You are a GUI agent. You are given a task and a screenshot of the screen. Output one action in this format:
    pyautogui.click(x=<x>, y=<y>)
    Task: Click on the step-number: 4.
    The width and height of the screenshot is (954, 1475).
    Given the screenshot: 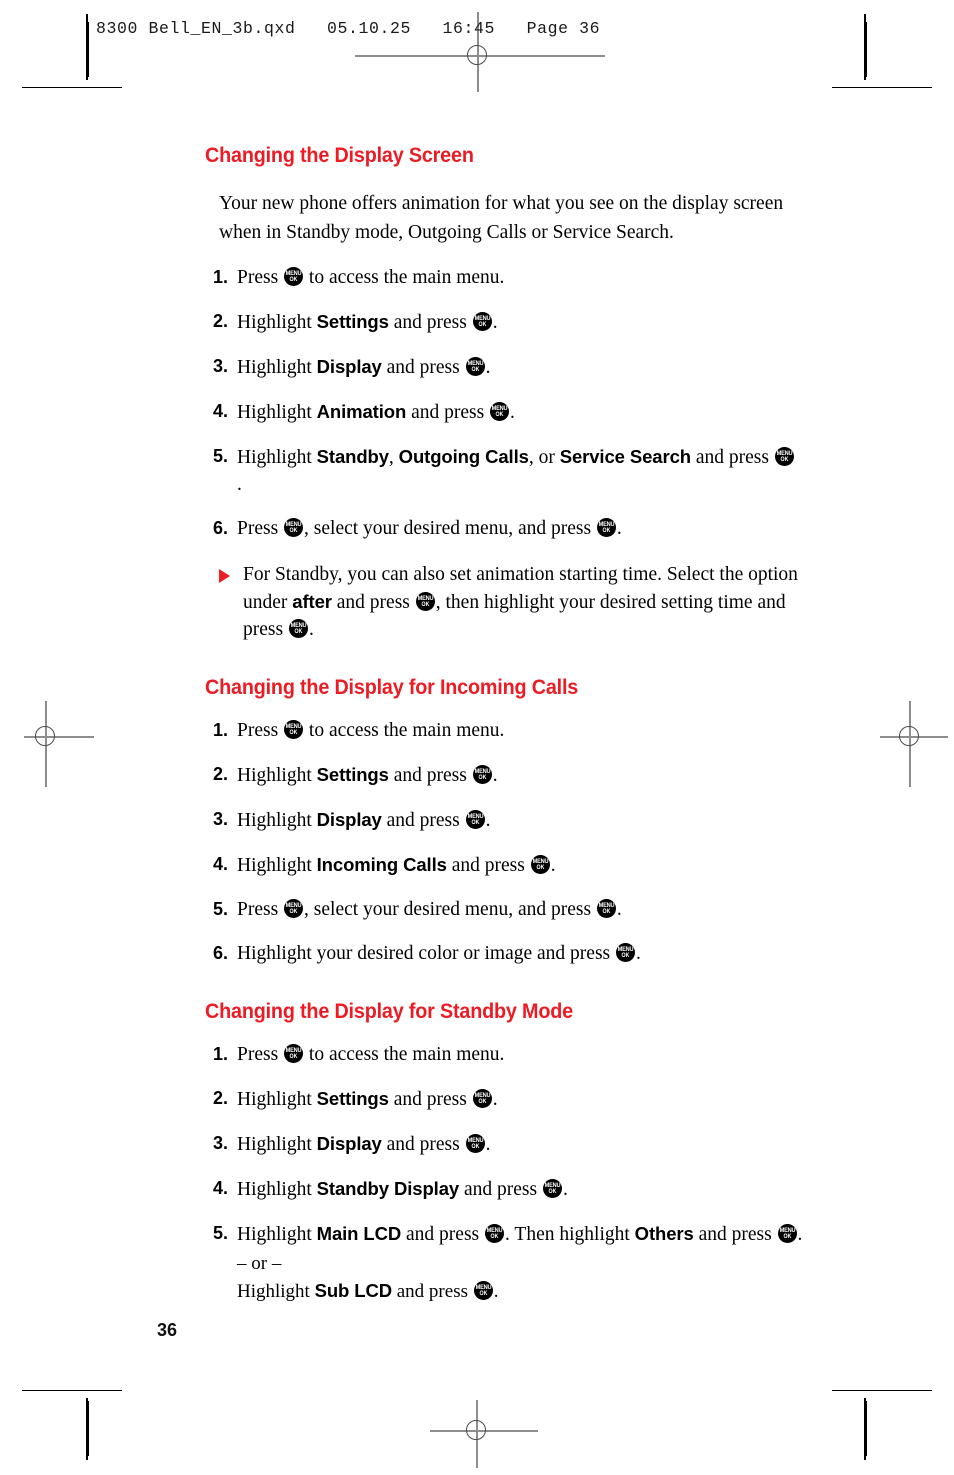 What is the action you would take?
    pyautogui.click(x=221, y=1188)
    